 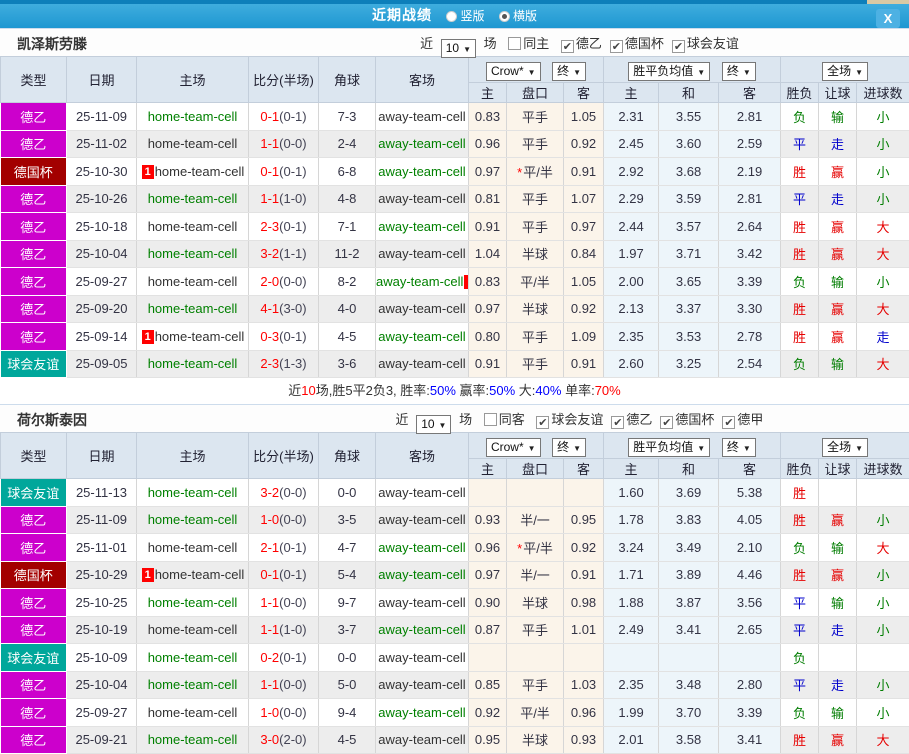 I want to click on corner-cell: 4-8, so click(x=347, y=199).